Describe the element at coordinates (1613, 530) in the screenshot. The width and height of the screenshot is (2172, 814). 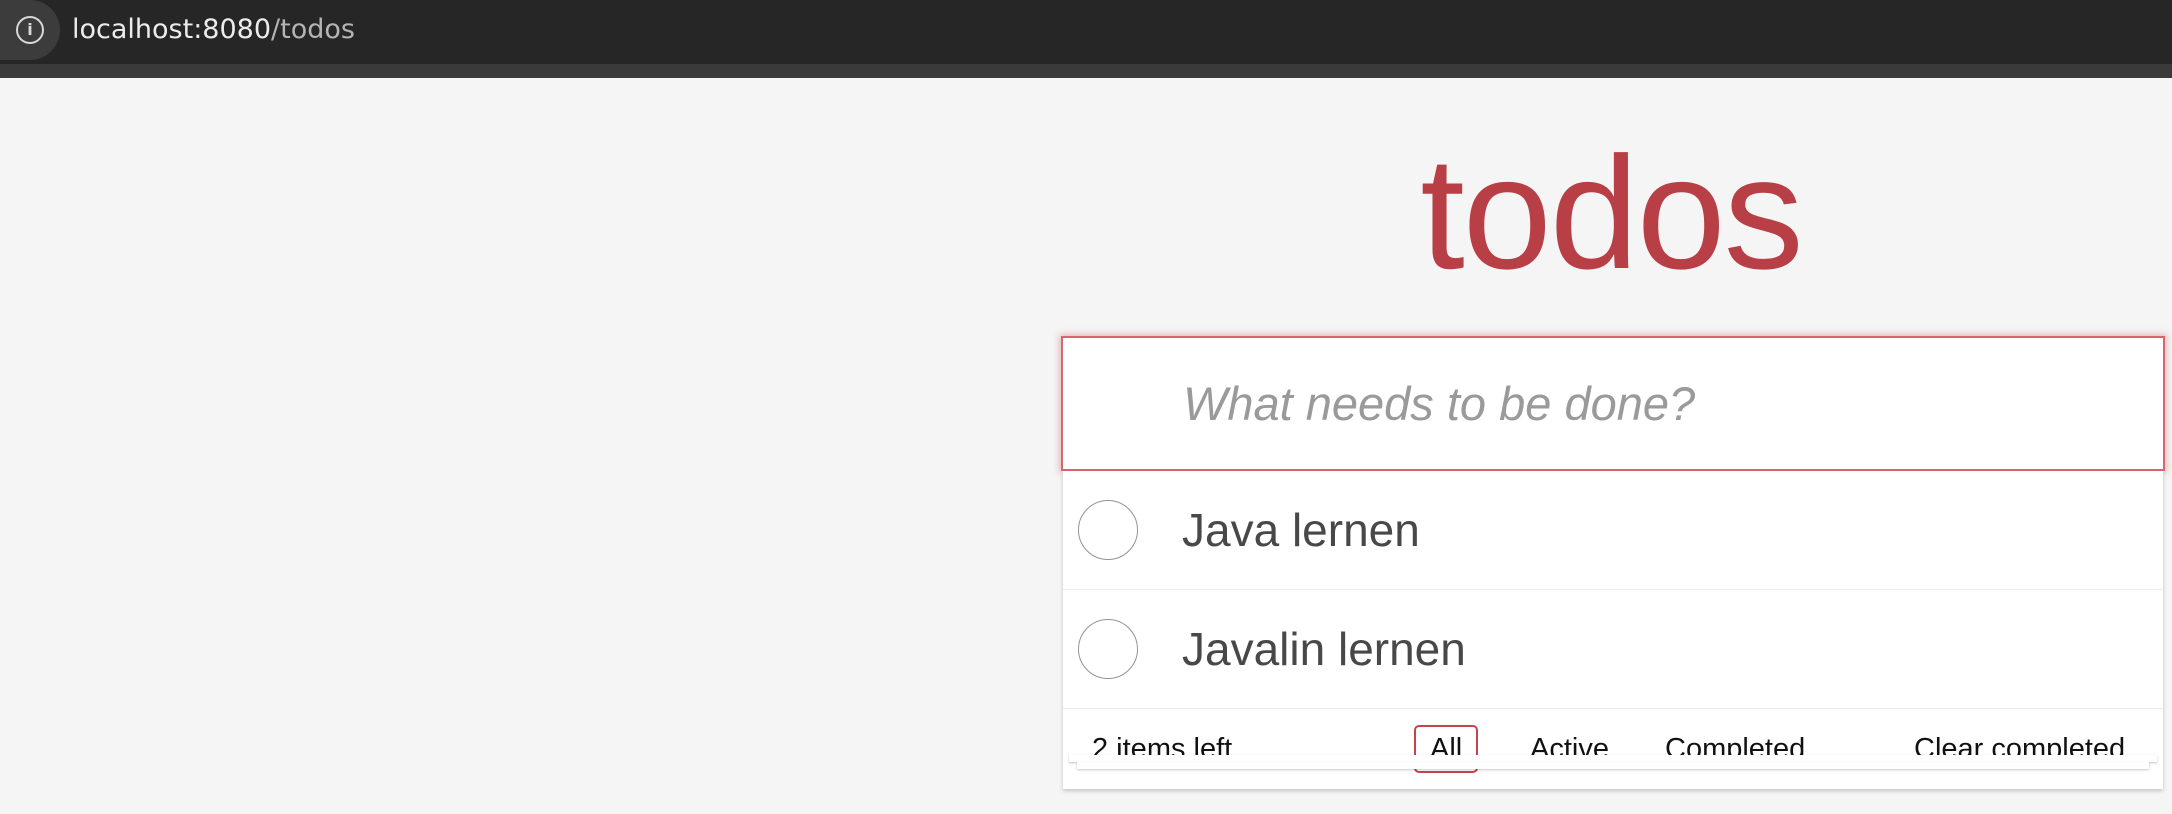
I see `todo-item: Java lernen` at that location.